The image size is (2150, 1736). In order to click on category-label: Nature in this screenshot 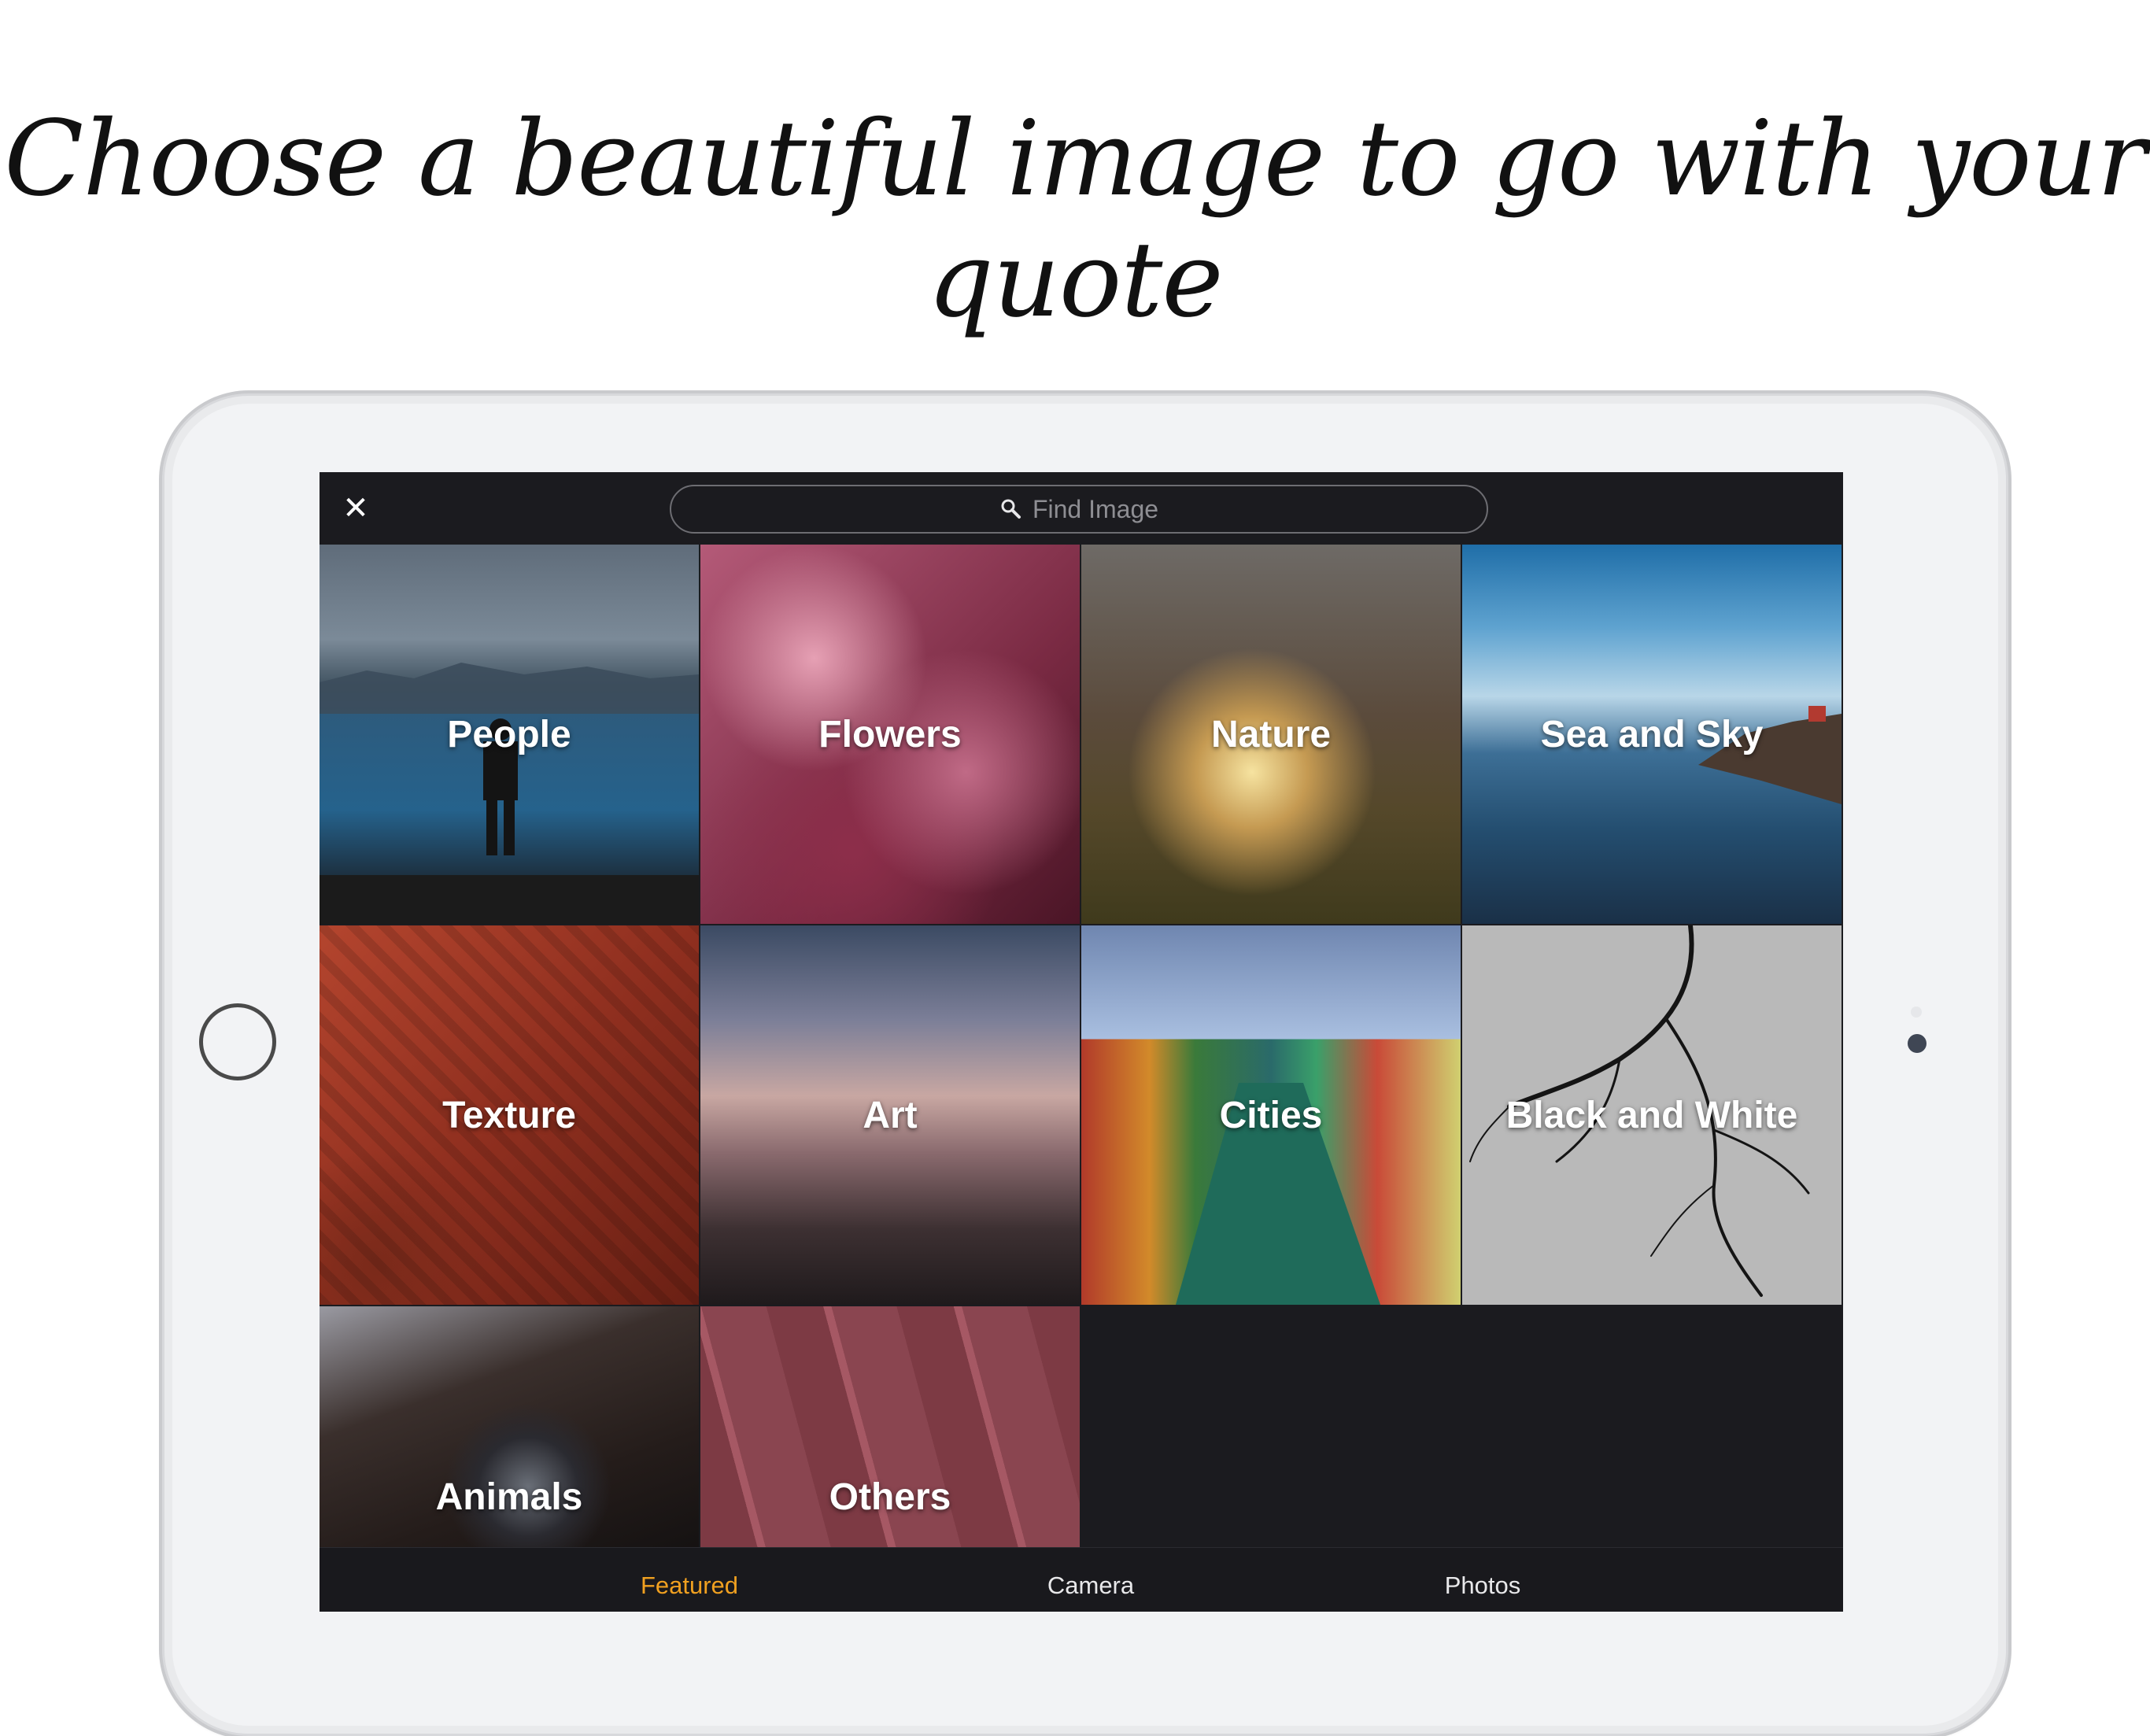, I will do `click(1271, 734)`.